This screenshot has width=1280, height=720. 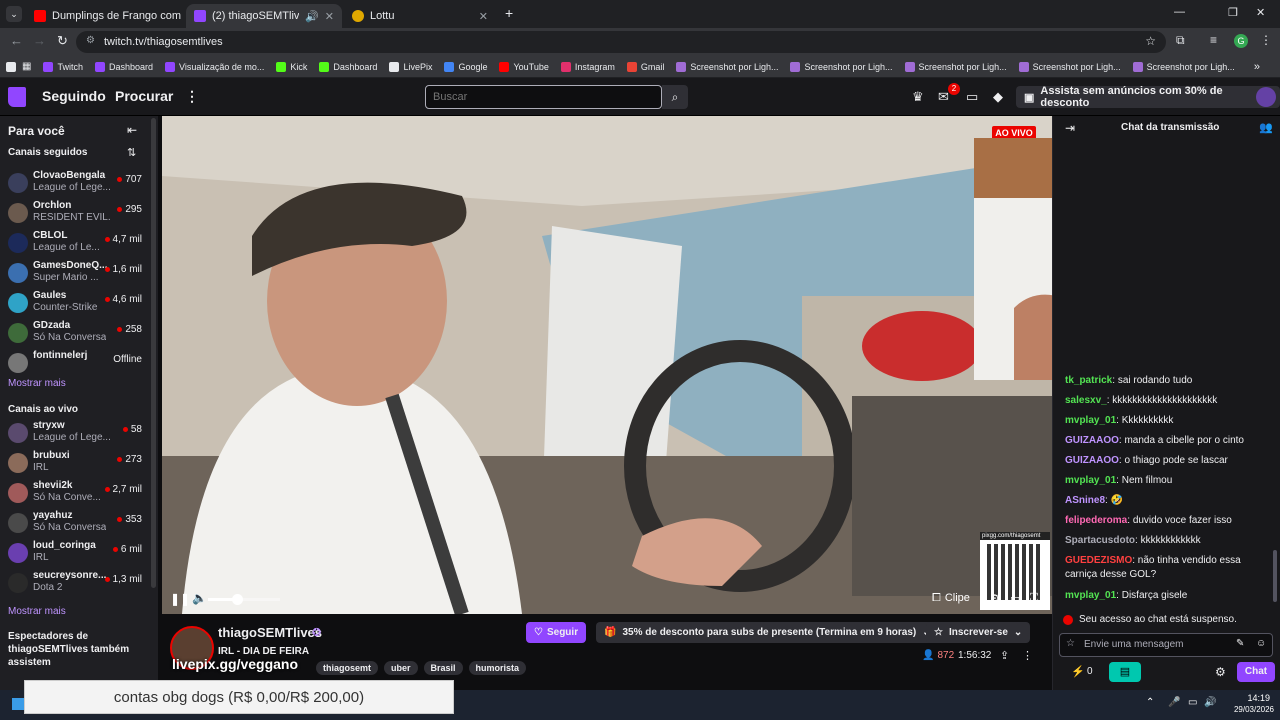 What do you see at coordinates (978, 632) in the screenshot?
I see `subscribe-button: ☆ Inscrever-se ⌄` at bounding box center [978, 632].